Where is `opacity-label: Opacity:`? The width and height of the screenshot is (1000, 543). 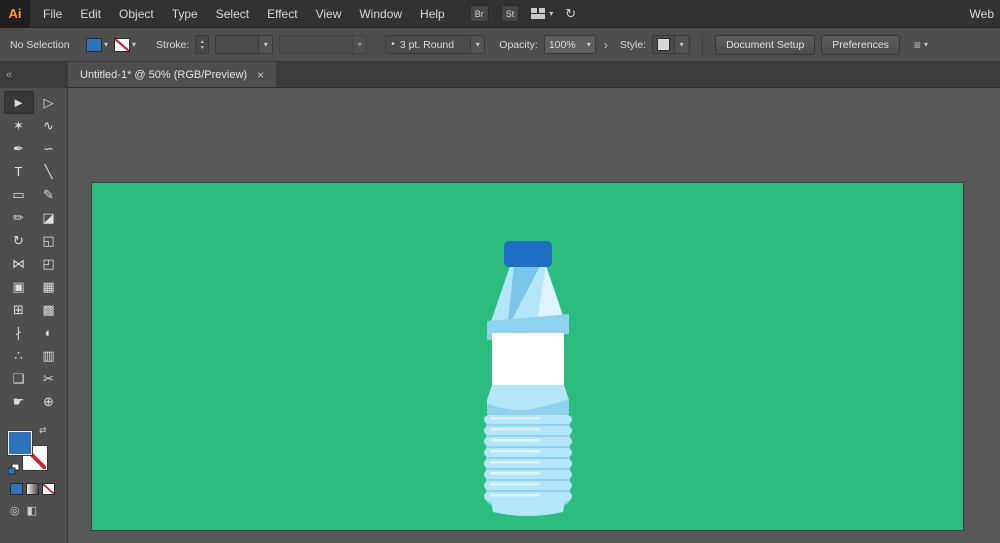 opacity-label: Opacity: is located at coordinates (518, 44).